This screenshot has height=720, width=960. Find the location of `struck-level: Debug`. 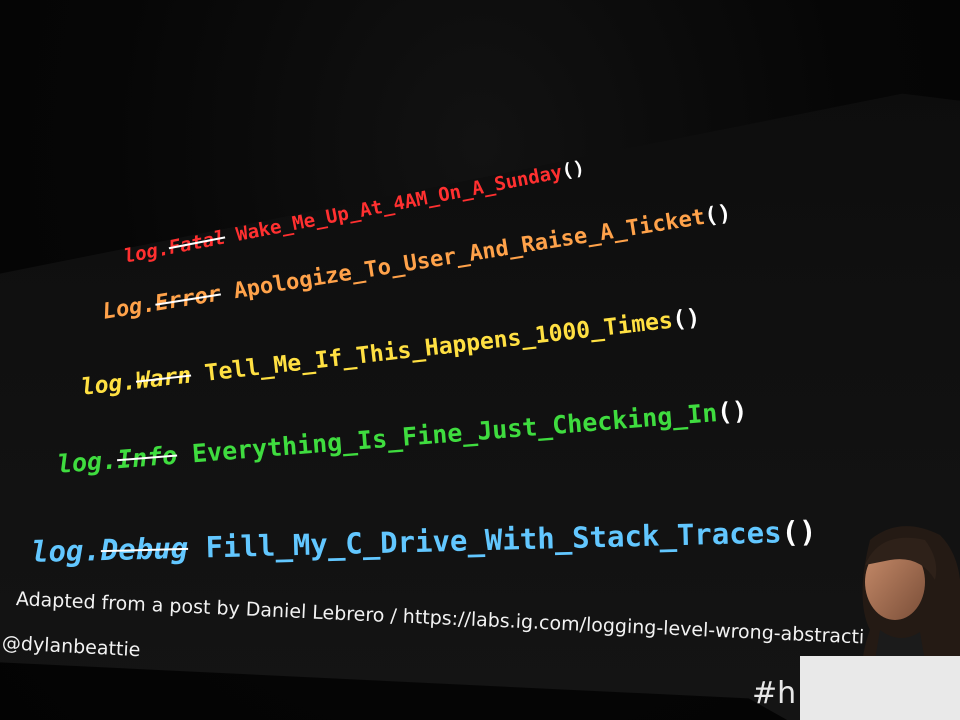

struck-level: Debug is located at coordinates (144, 549).